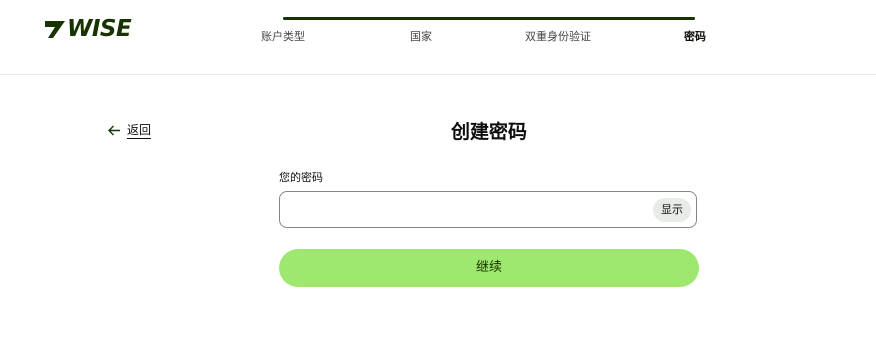  I want to click on arrow-left-icon, so click(114, 130).